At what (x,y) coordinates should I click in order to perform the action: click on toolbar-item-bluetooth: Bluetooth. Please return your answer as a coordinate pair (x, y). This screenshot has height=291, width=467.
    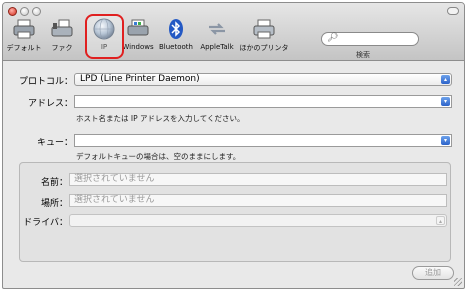
    Looking at the image, I should click on (176, 39).